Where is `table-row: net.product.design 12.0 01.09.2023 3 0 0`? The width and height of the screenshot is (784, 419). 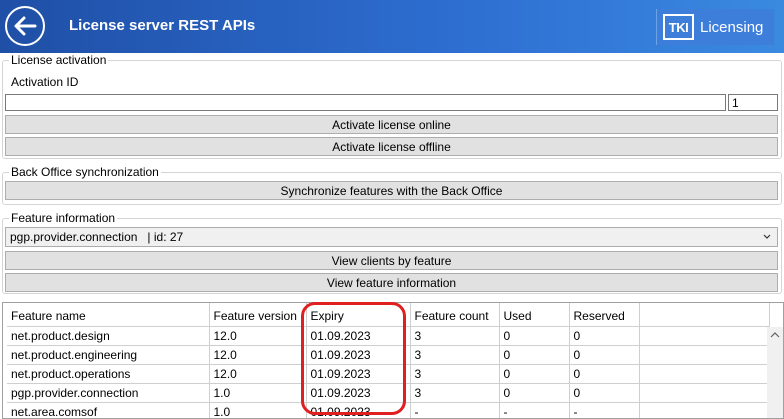 table-row: net.product.design 12.0 01.09.2023 3 0 0 is located at coordinates (388, 336).